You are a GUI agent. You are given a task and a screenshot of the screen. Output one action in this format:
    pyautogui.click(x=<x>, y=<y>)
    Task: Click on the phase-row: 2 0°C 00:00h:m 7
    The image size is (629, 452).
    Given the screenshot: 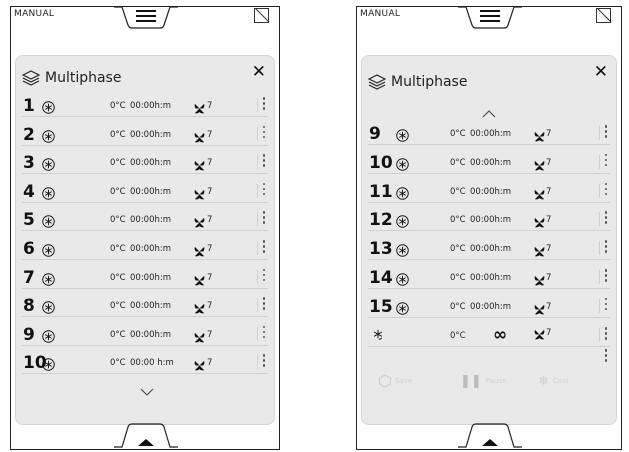 What is the action you would take?
    pyautogui.click(x=145, y=134)
    